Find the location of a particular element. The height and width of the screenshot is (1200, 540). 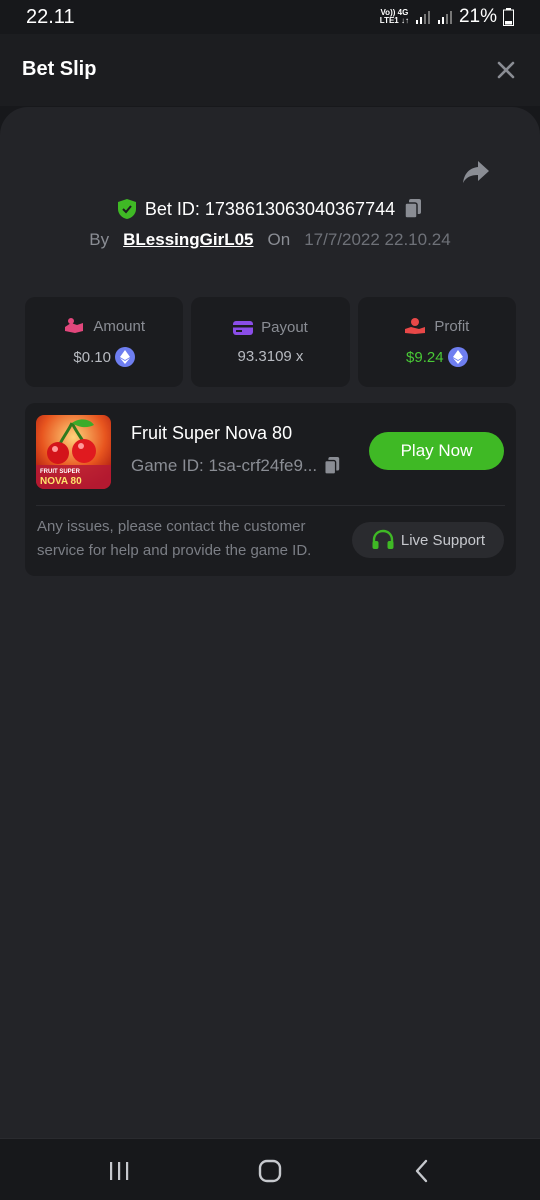

navigation-bar is located at coordinates (270, 1169).